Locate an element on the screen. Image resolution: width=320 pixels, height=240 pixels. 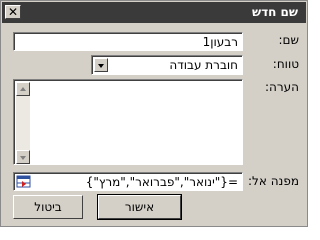
scroll-down-icon is located at coordinates (23, 157).